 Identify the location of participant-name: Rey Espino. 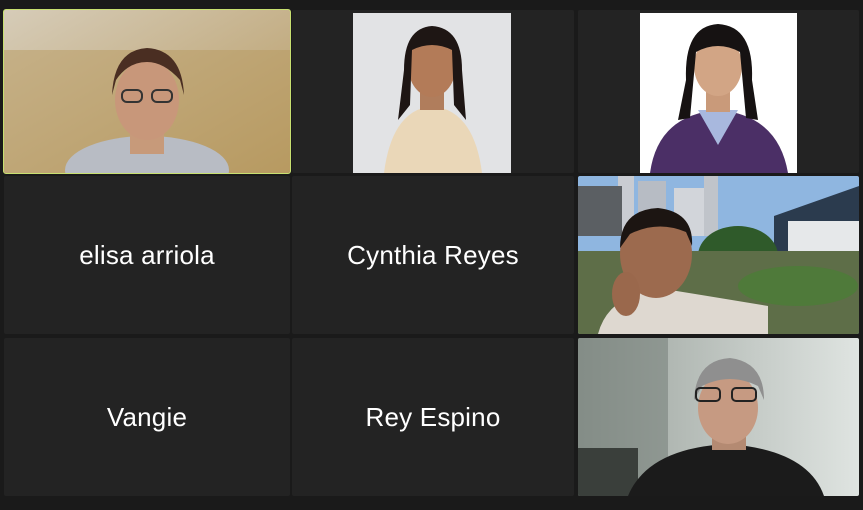
(433, 416).